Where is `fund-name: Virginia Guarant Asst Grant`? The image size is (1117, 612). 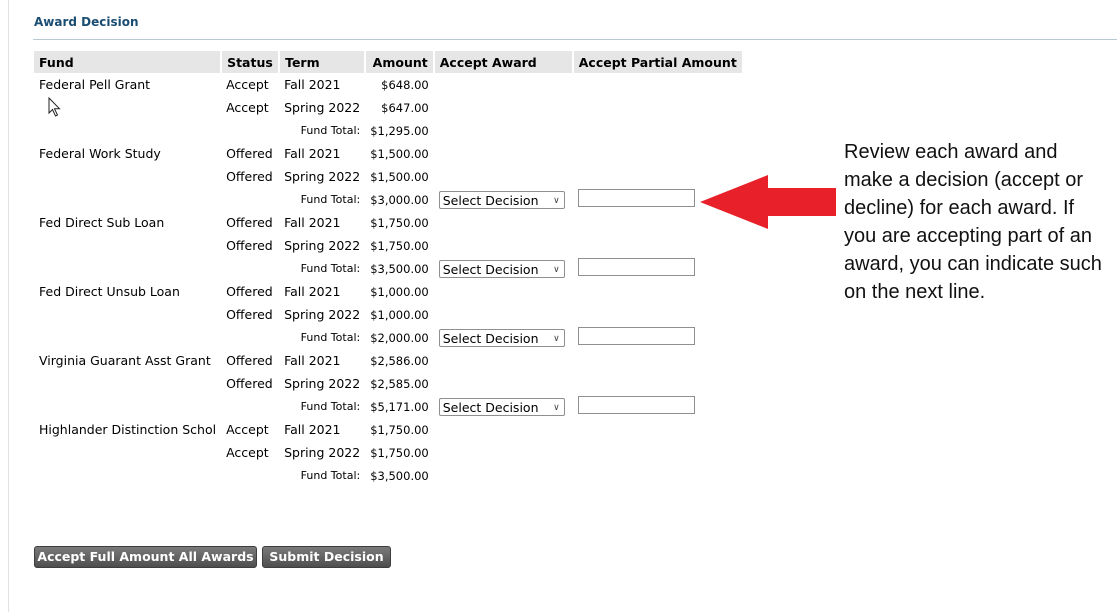
fund-name: Virginia Guarant Asst Grant is located at coordinates (125, 360).